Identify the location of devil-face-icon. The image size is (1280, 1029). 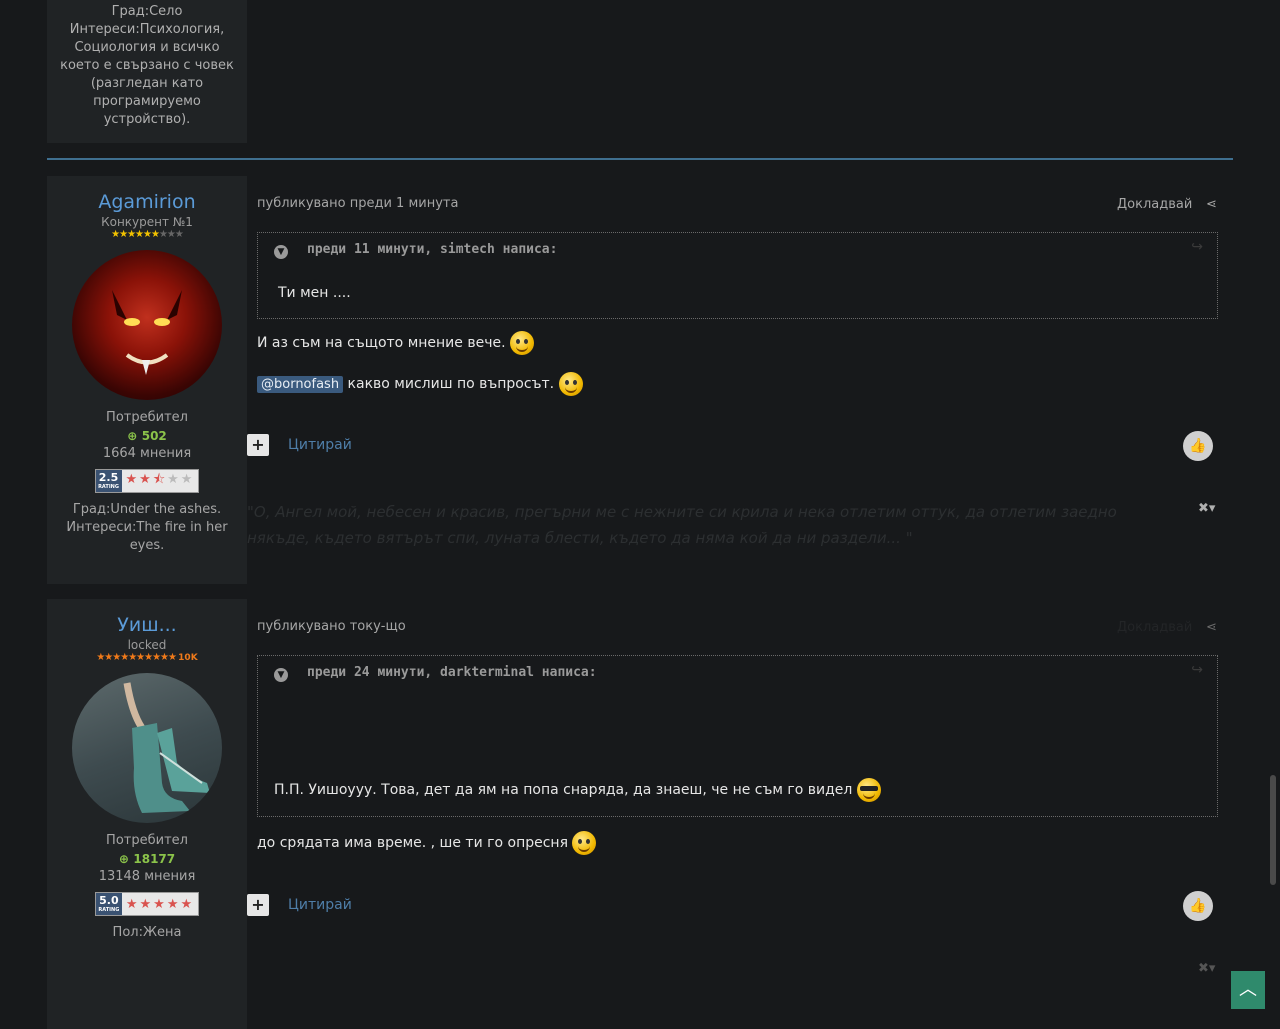
(147, 332).